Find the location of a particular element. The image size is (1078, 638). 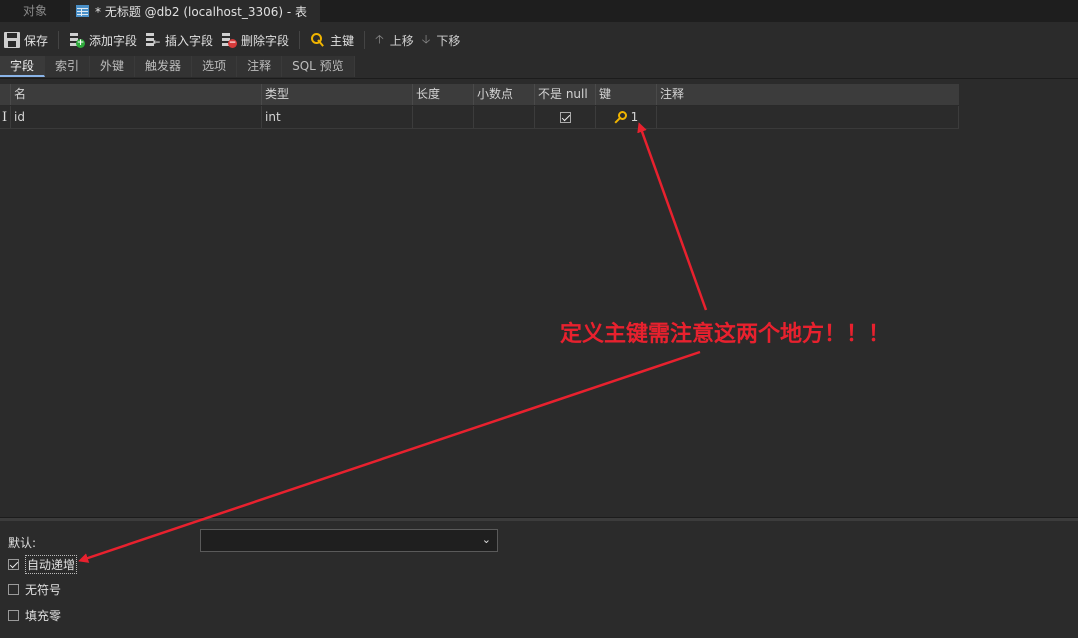

field-not-null-cell is located at coordinates (565, 117).